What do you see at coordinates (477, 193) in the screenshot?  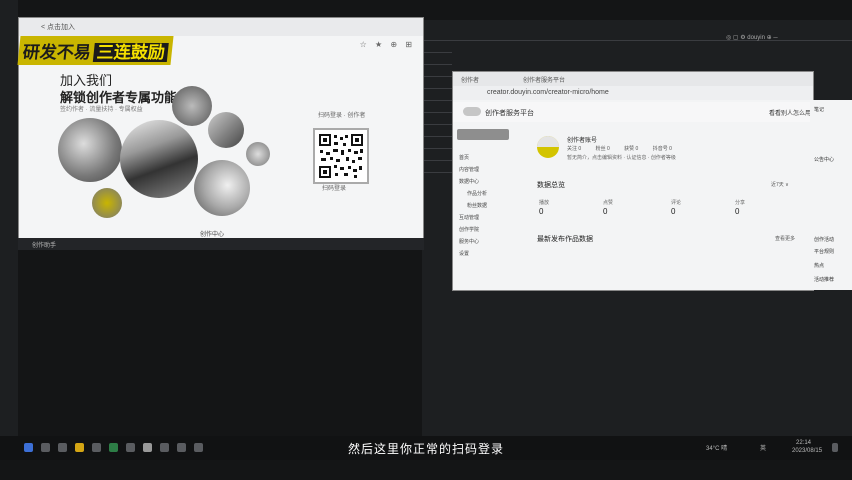 I see `sidebar-item-works: 作品分析` at bounding box center [477, 193].